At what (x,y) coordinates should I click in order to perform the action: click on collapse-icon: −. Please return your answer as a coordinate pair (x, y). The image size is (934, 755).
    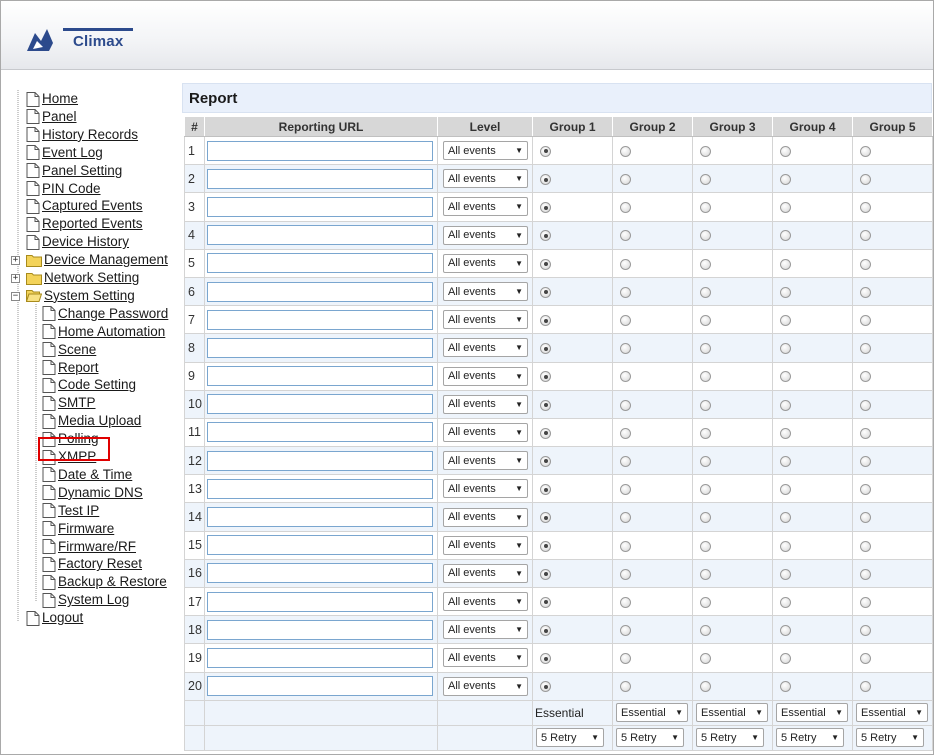
    Looking at the image, I should click on (15, 296).